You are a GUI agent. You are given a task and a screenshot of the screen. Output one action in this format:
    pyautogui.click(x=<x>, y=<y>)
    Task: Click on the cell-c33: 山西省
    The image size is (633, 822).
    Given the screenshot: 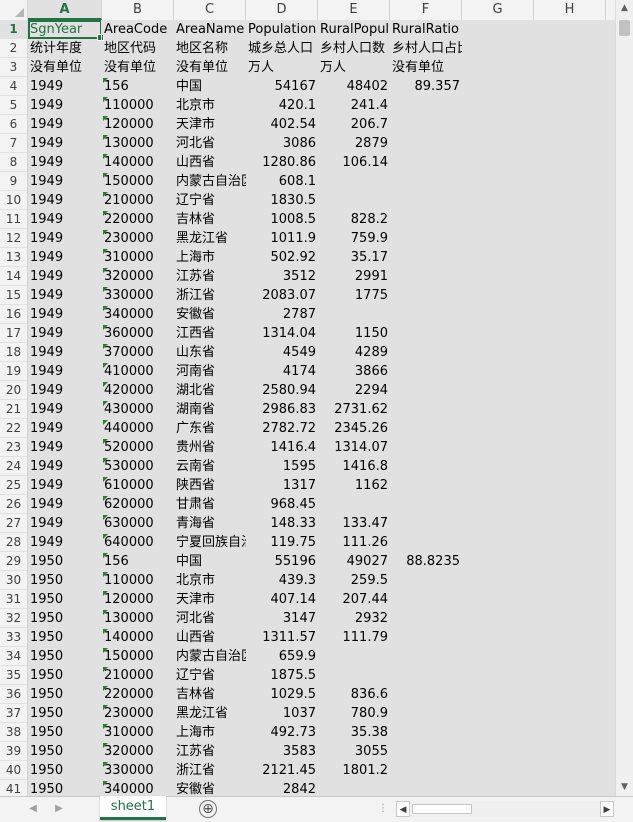 What is the action you would take?
    pyautogui.click(x=210, y=637)
    